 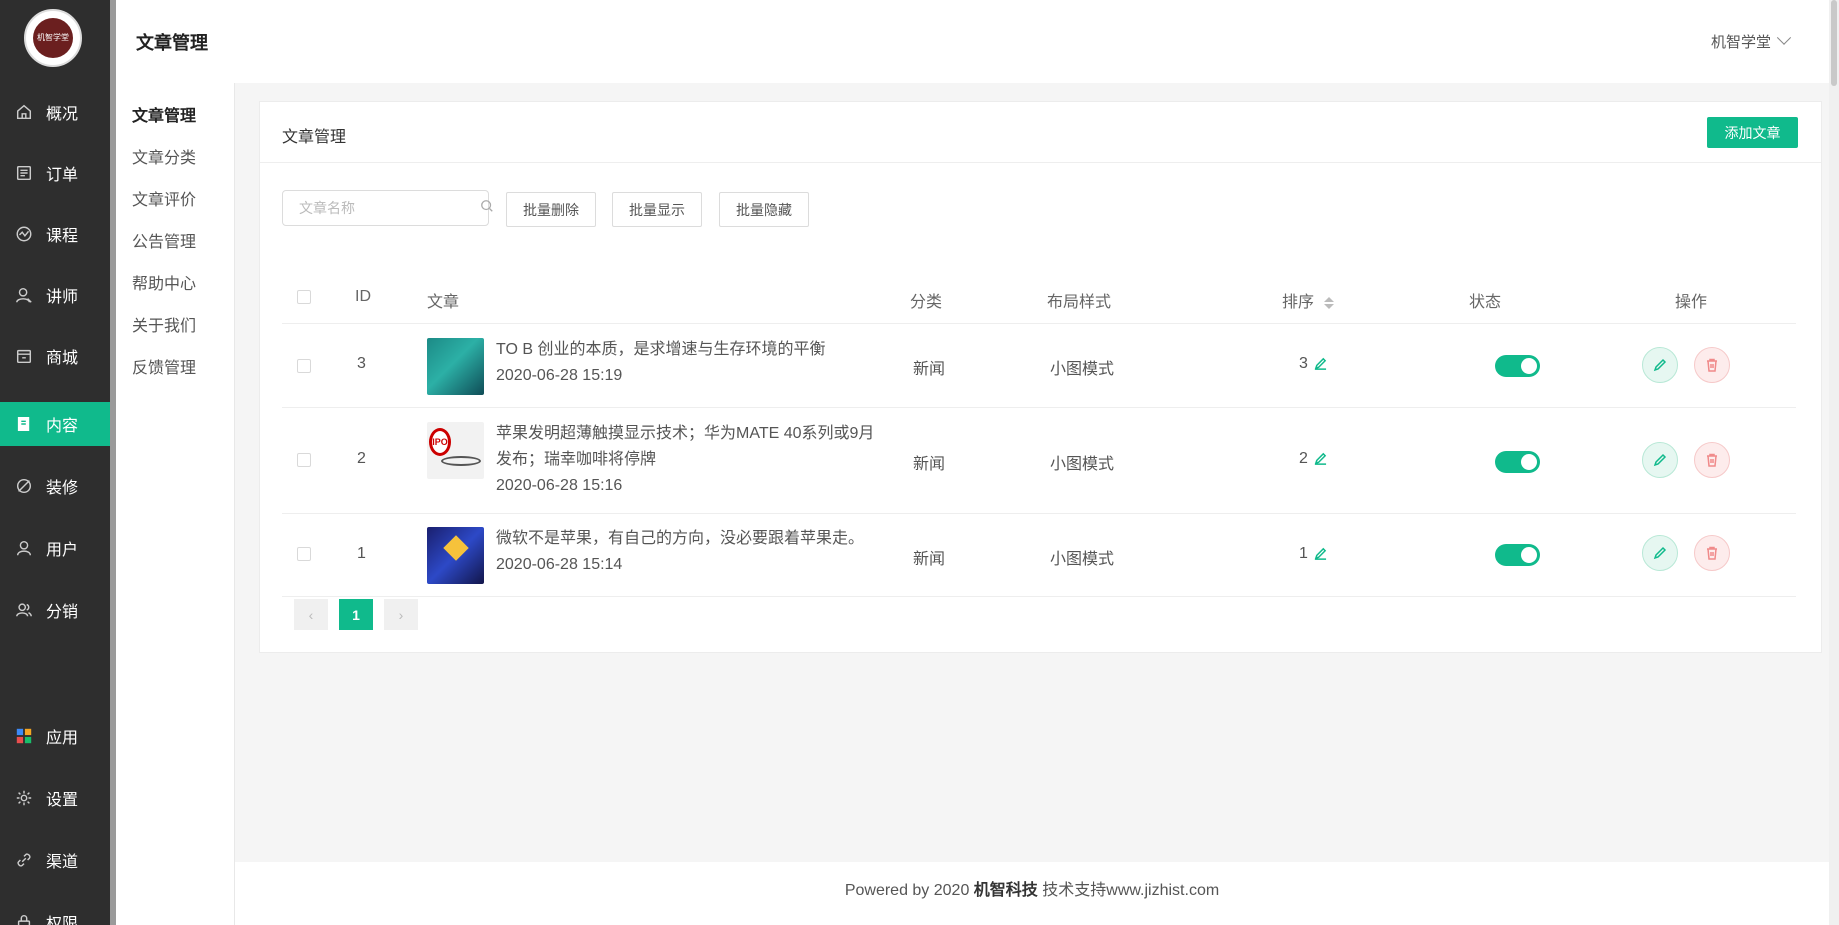 I want to click on decorate-icon, so click(x=24, y=486).